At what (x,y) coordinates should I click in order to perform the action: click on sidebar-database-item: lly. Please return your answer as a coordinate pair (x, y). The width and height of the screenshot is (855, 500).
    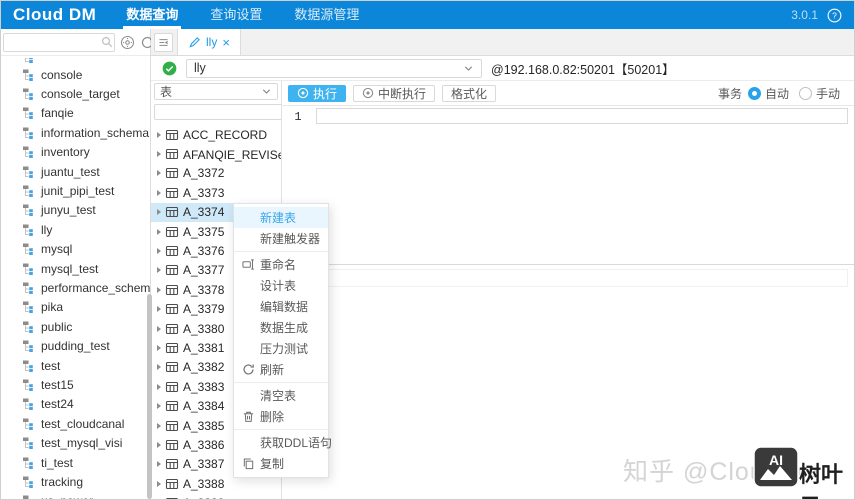
    Looking at the image, I should click on (75, 229).